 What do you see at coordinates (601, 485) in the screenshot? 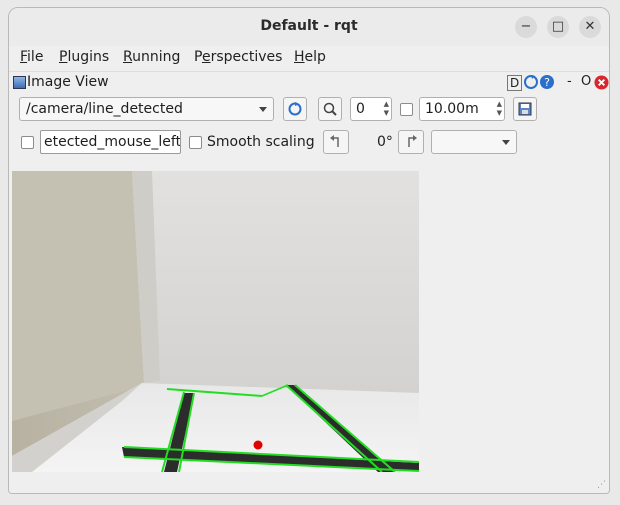
I see `resize-grip-icon: ⋰` at bounding box center [601, 485].